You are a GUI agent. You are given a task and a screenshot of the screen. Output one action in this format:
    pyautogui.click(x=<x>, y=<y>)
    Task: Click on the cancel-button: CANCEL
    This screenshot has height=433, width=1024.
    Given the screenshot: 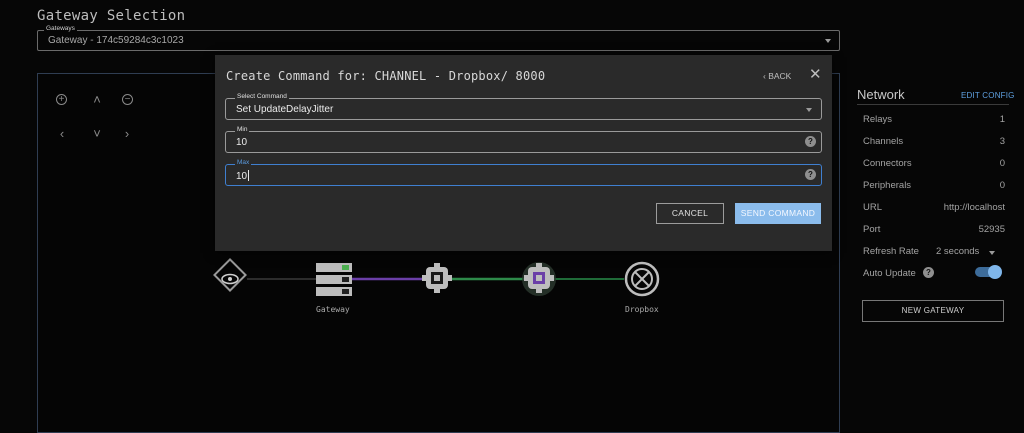 What is the action you would take?
    pyautogui.click(x=690, y=213)
    